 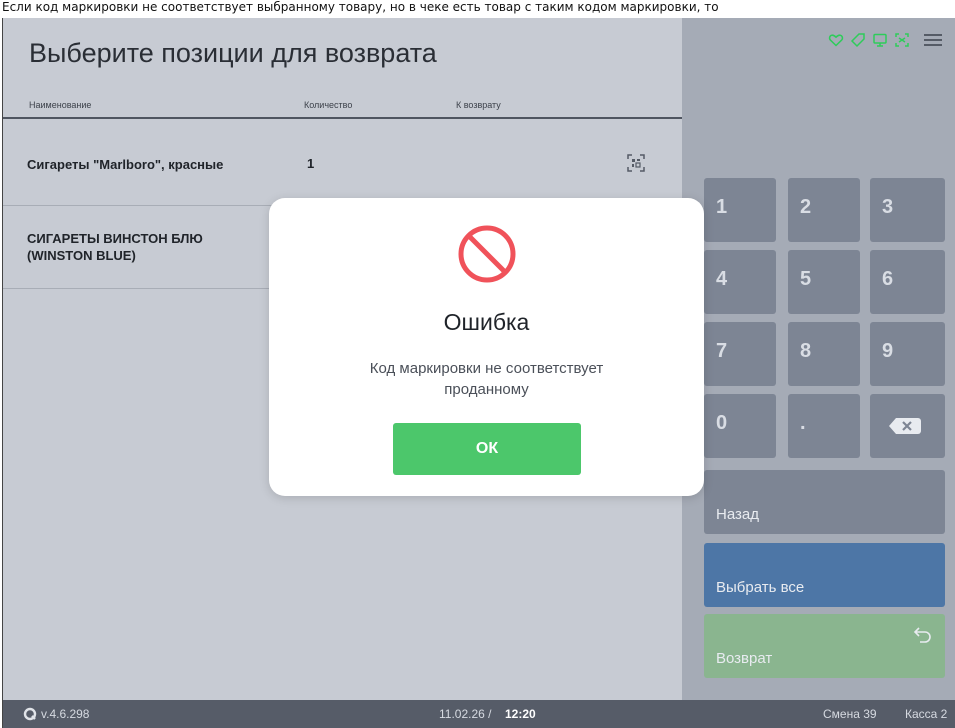 I want to click on key-9: 9, so click(x=907, y=354).